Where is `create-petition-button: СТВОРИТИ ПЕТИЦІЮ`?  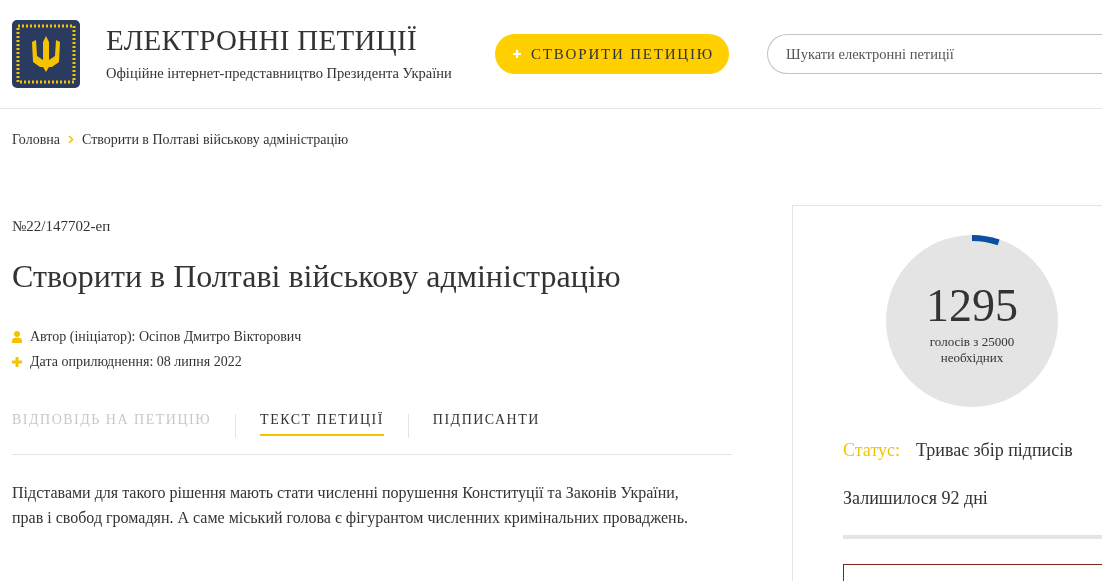 create-petition-button: СТВОРИТИ ПЕТИЦІЮ is located at coordinates (612, 54).